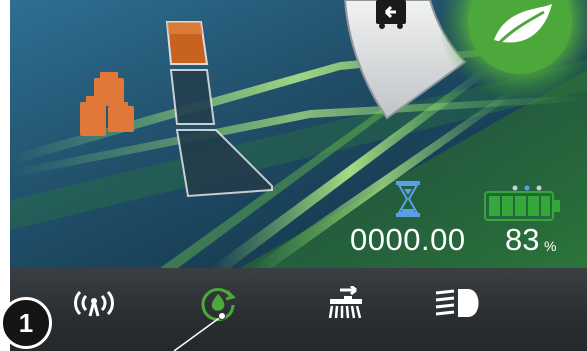  I want to click on sweeper-icon, so click(345, 302).